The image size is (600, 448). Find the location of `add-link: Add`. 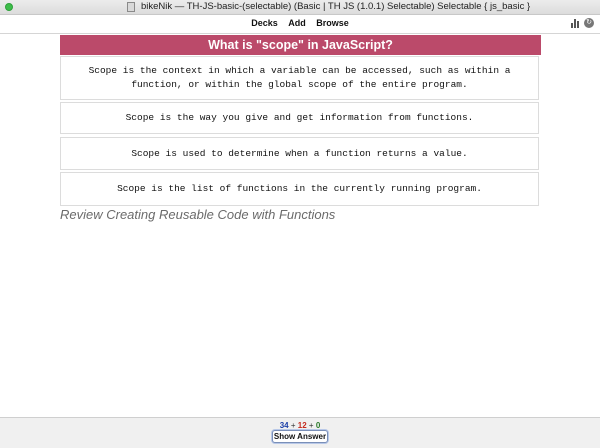

add-link: Add is located at coordinates (297, 23).